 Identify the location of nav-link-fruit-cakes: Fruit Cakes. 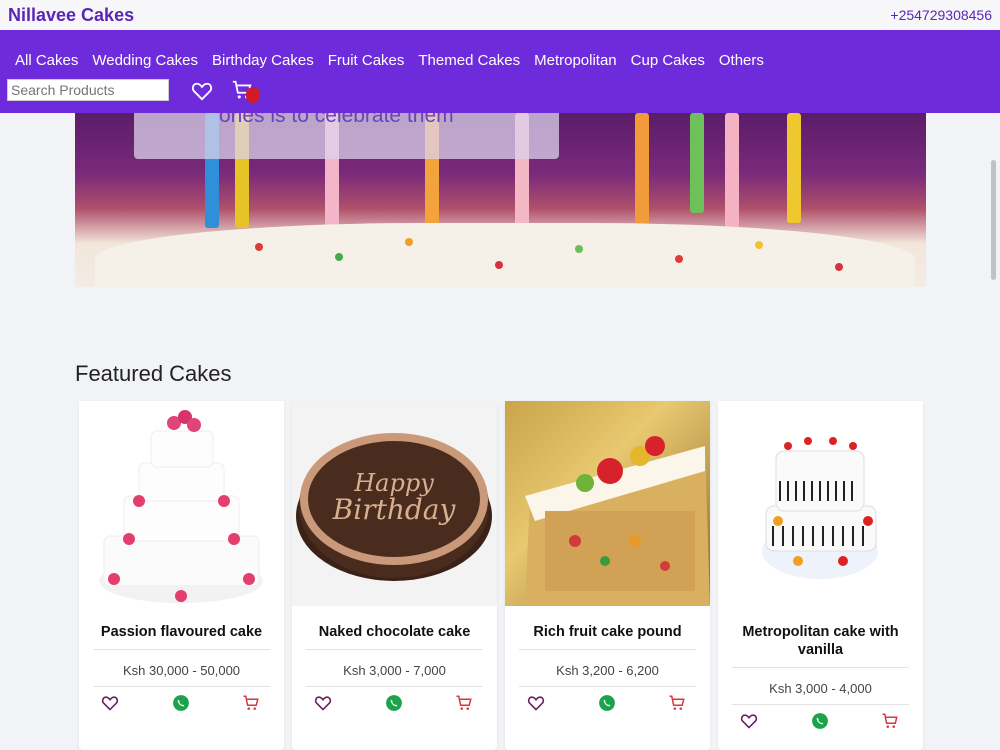
(366, 60).